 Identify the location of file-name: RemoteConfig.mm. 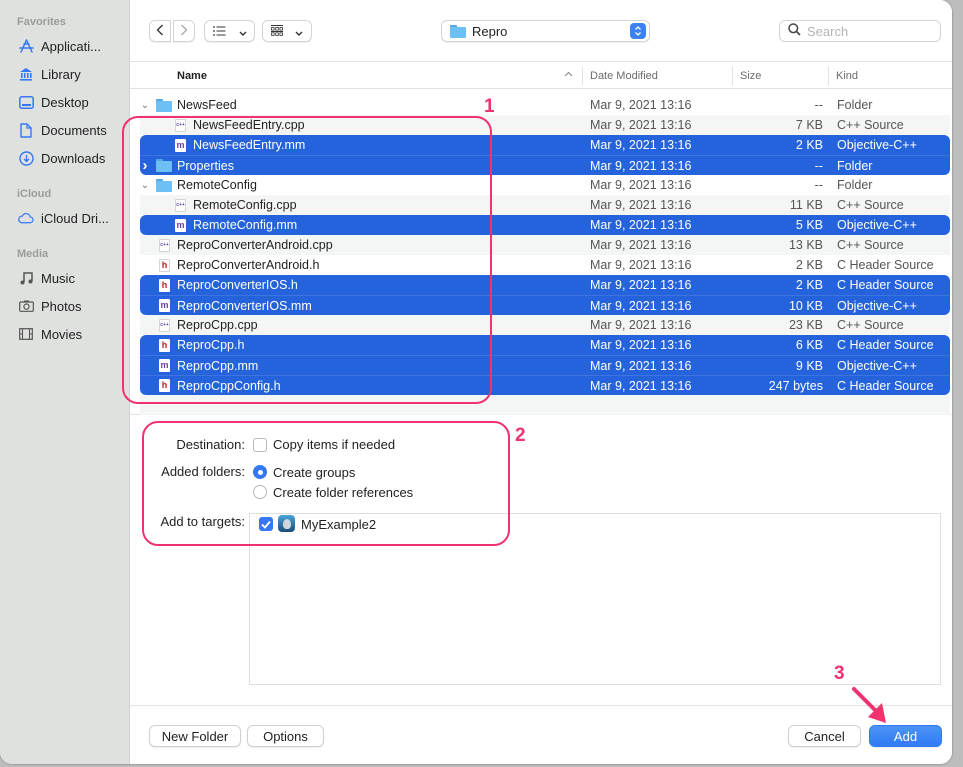
(245, 225).